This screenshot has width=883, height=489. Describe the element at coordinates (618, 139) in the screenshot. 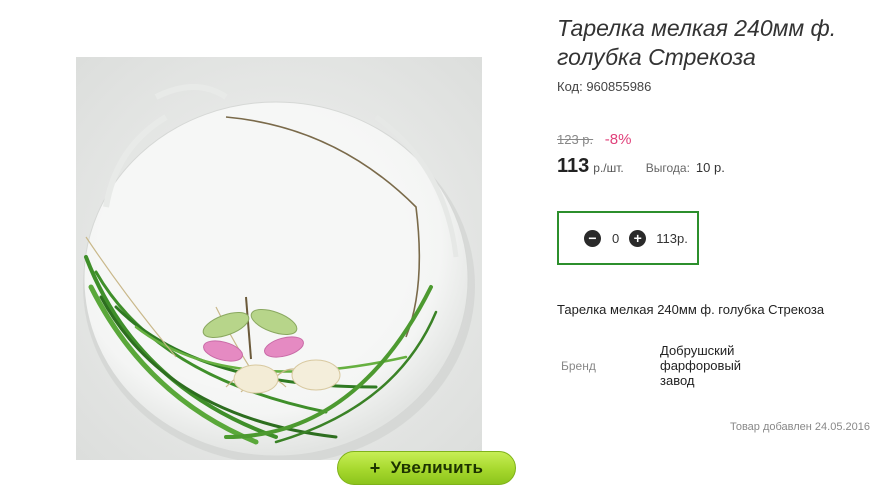

I see `discount-badge: -8%` at that location.